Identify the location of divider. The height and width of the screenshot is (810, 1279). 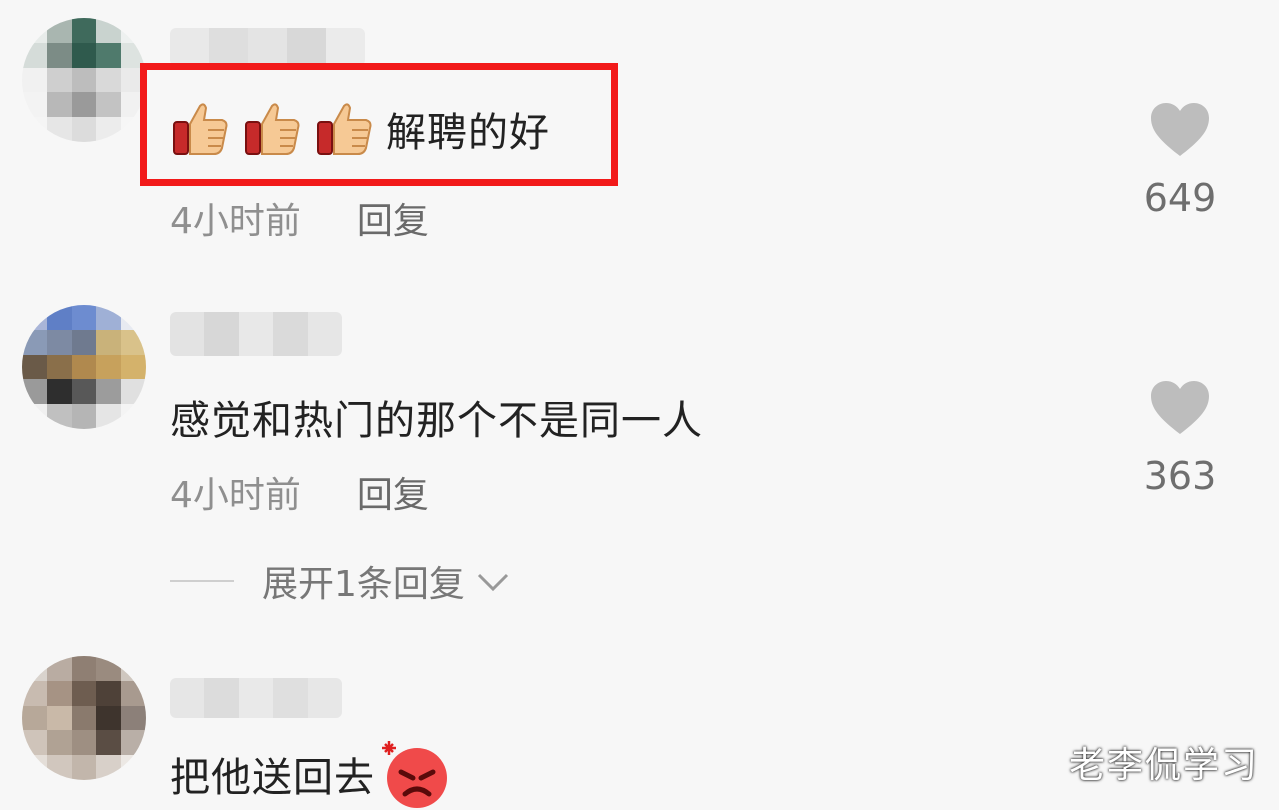
(202, 581).